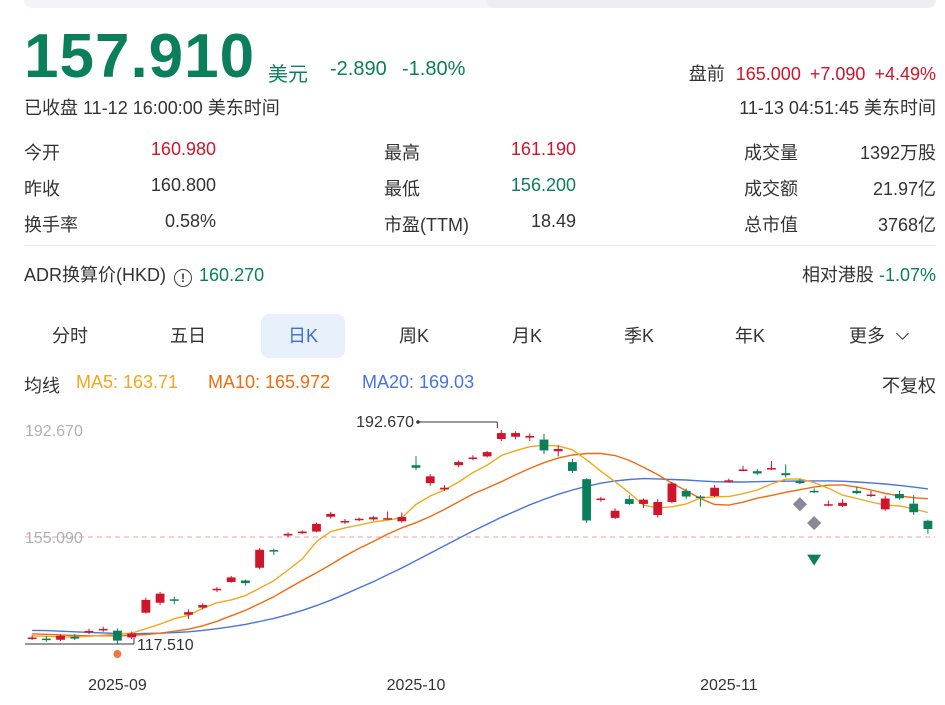  Describe the element at coordinates (385, 422) in the screenshot. I see `high-marker-label: 192.670` at that location.